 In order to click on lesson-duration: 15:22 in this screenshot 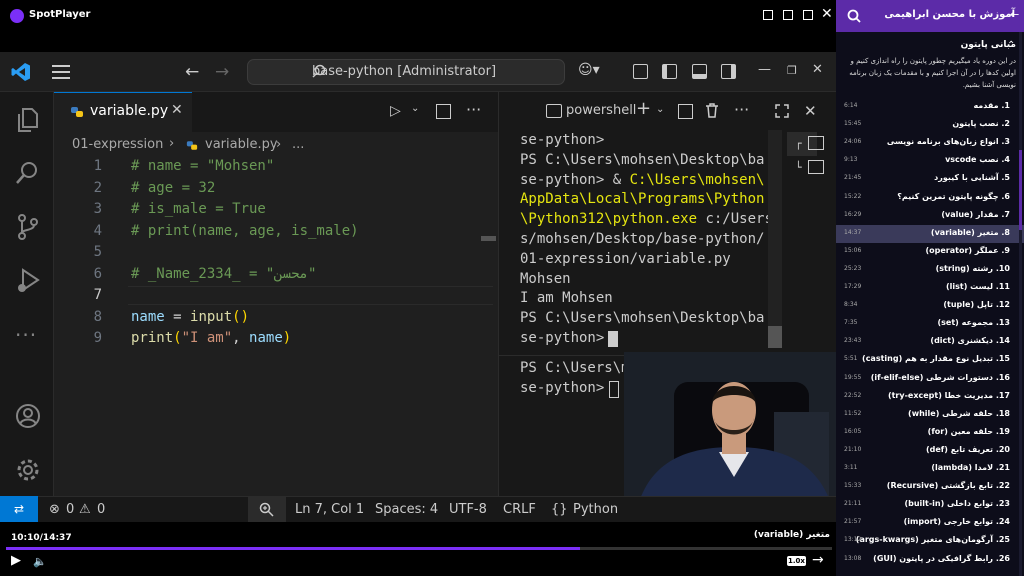, I will do `click(853, 196)`.